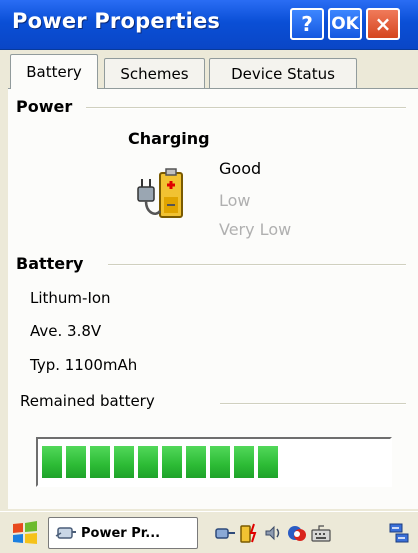  I want to click on battery-charging-icon, so click(249, 533).